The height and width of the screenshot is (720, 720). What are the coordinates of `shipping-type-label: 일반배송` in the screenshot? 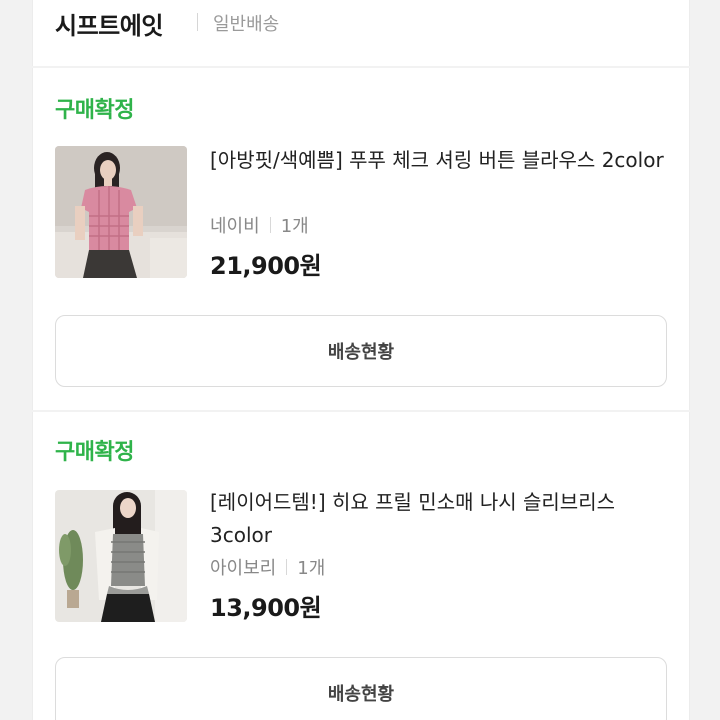 It's located at (246, 24).